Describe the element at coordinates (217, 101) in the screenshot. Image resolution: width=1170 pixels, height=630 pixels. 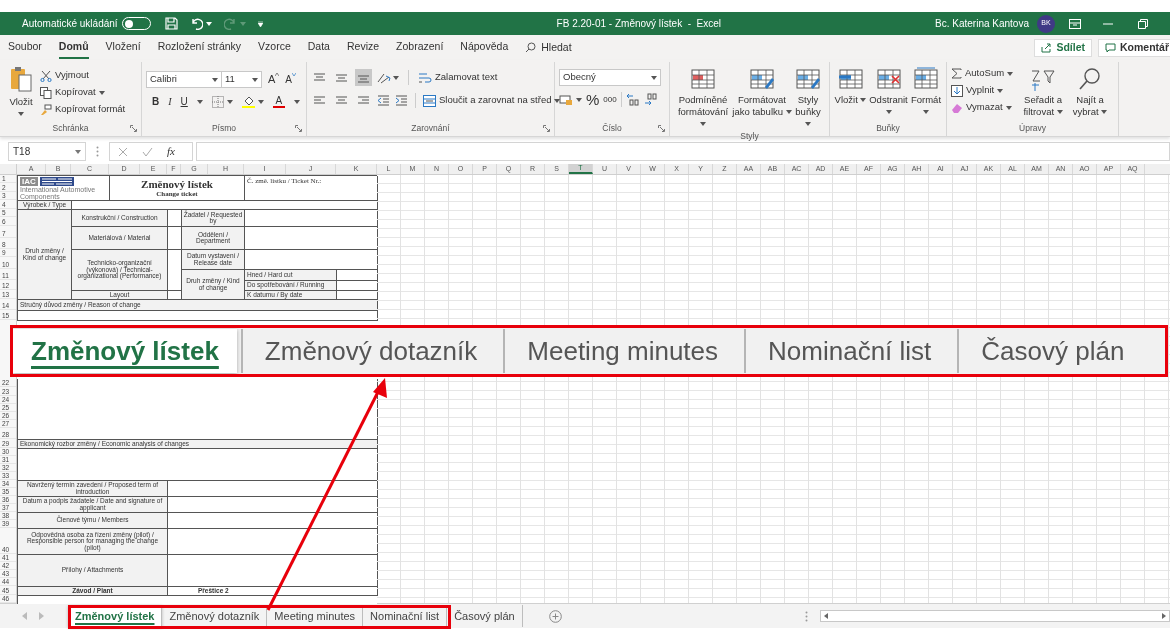
I see `borders-icon` at that location.